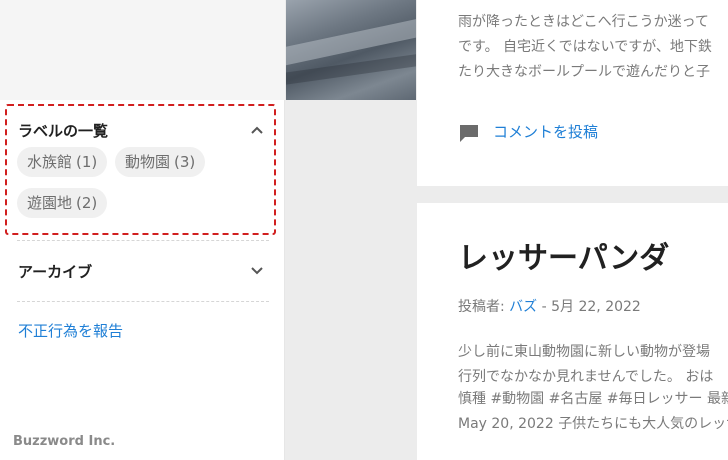 This screenshot has height=460, width=728. What do you see at coordinates (484, 307) in the screenshot?
I see `byline-prefix: 投稿者:` at bounding box center [484, 307].